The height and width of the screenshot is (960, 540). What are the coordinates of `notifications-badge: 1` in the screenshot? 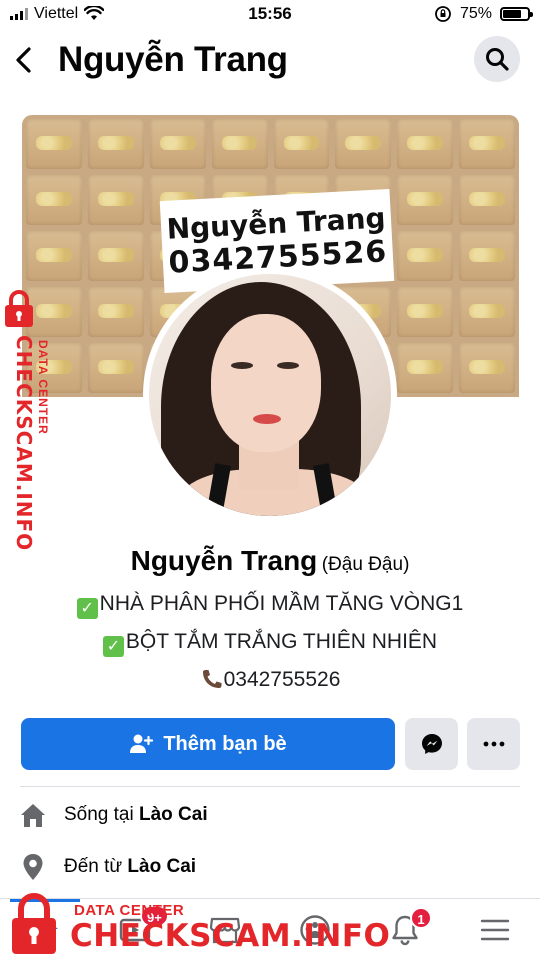 It's located at (421, 918).